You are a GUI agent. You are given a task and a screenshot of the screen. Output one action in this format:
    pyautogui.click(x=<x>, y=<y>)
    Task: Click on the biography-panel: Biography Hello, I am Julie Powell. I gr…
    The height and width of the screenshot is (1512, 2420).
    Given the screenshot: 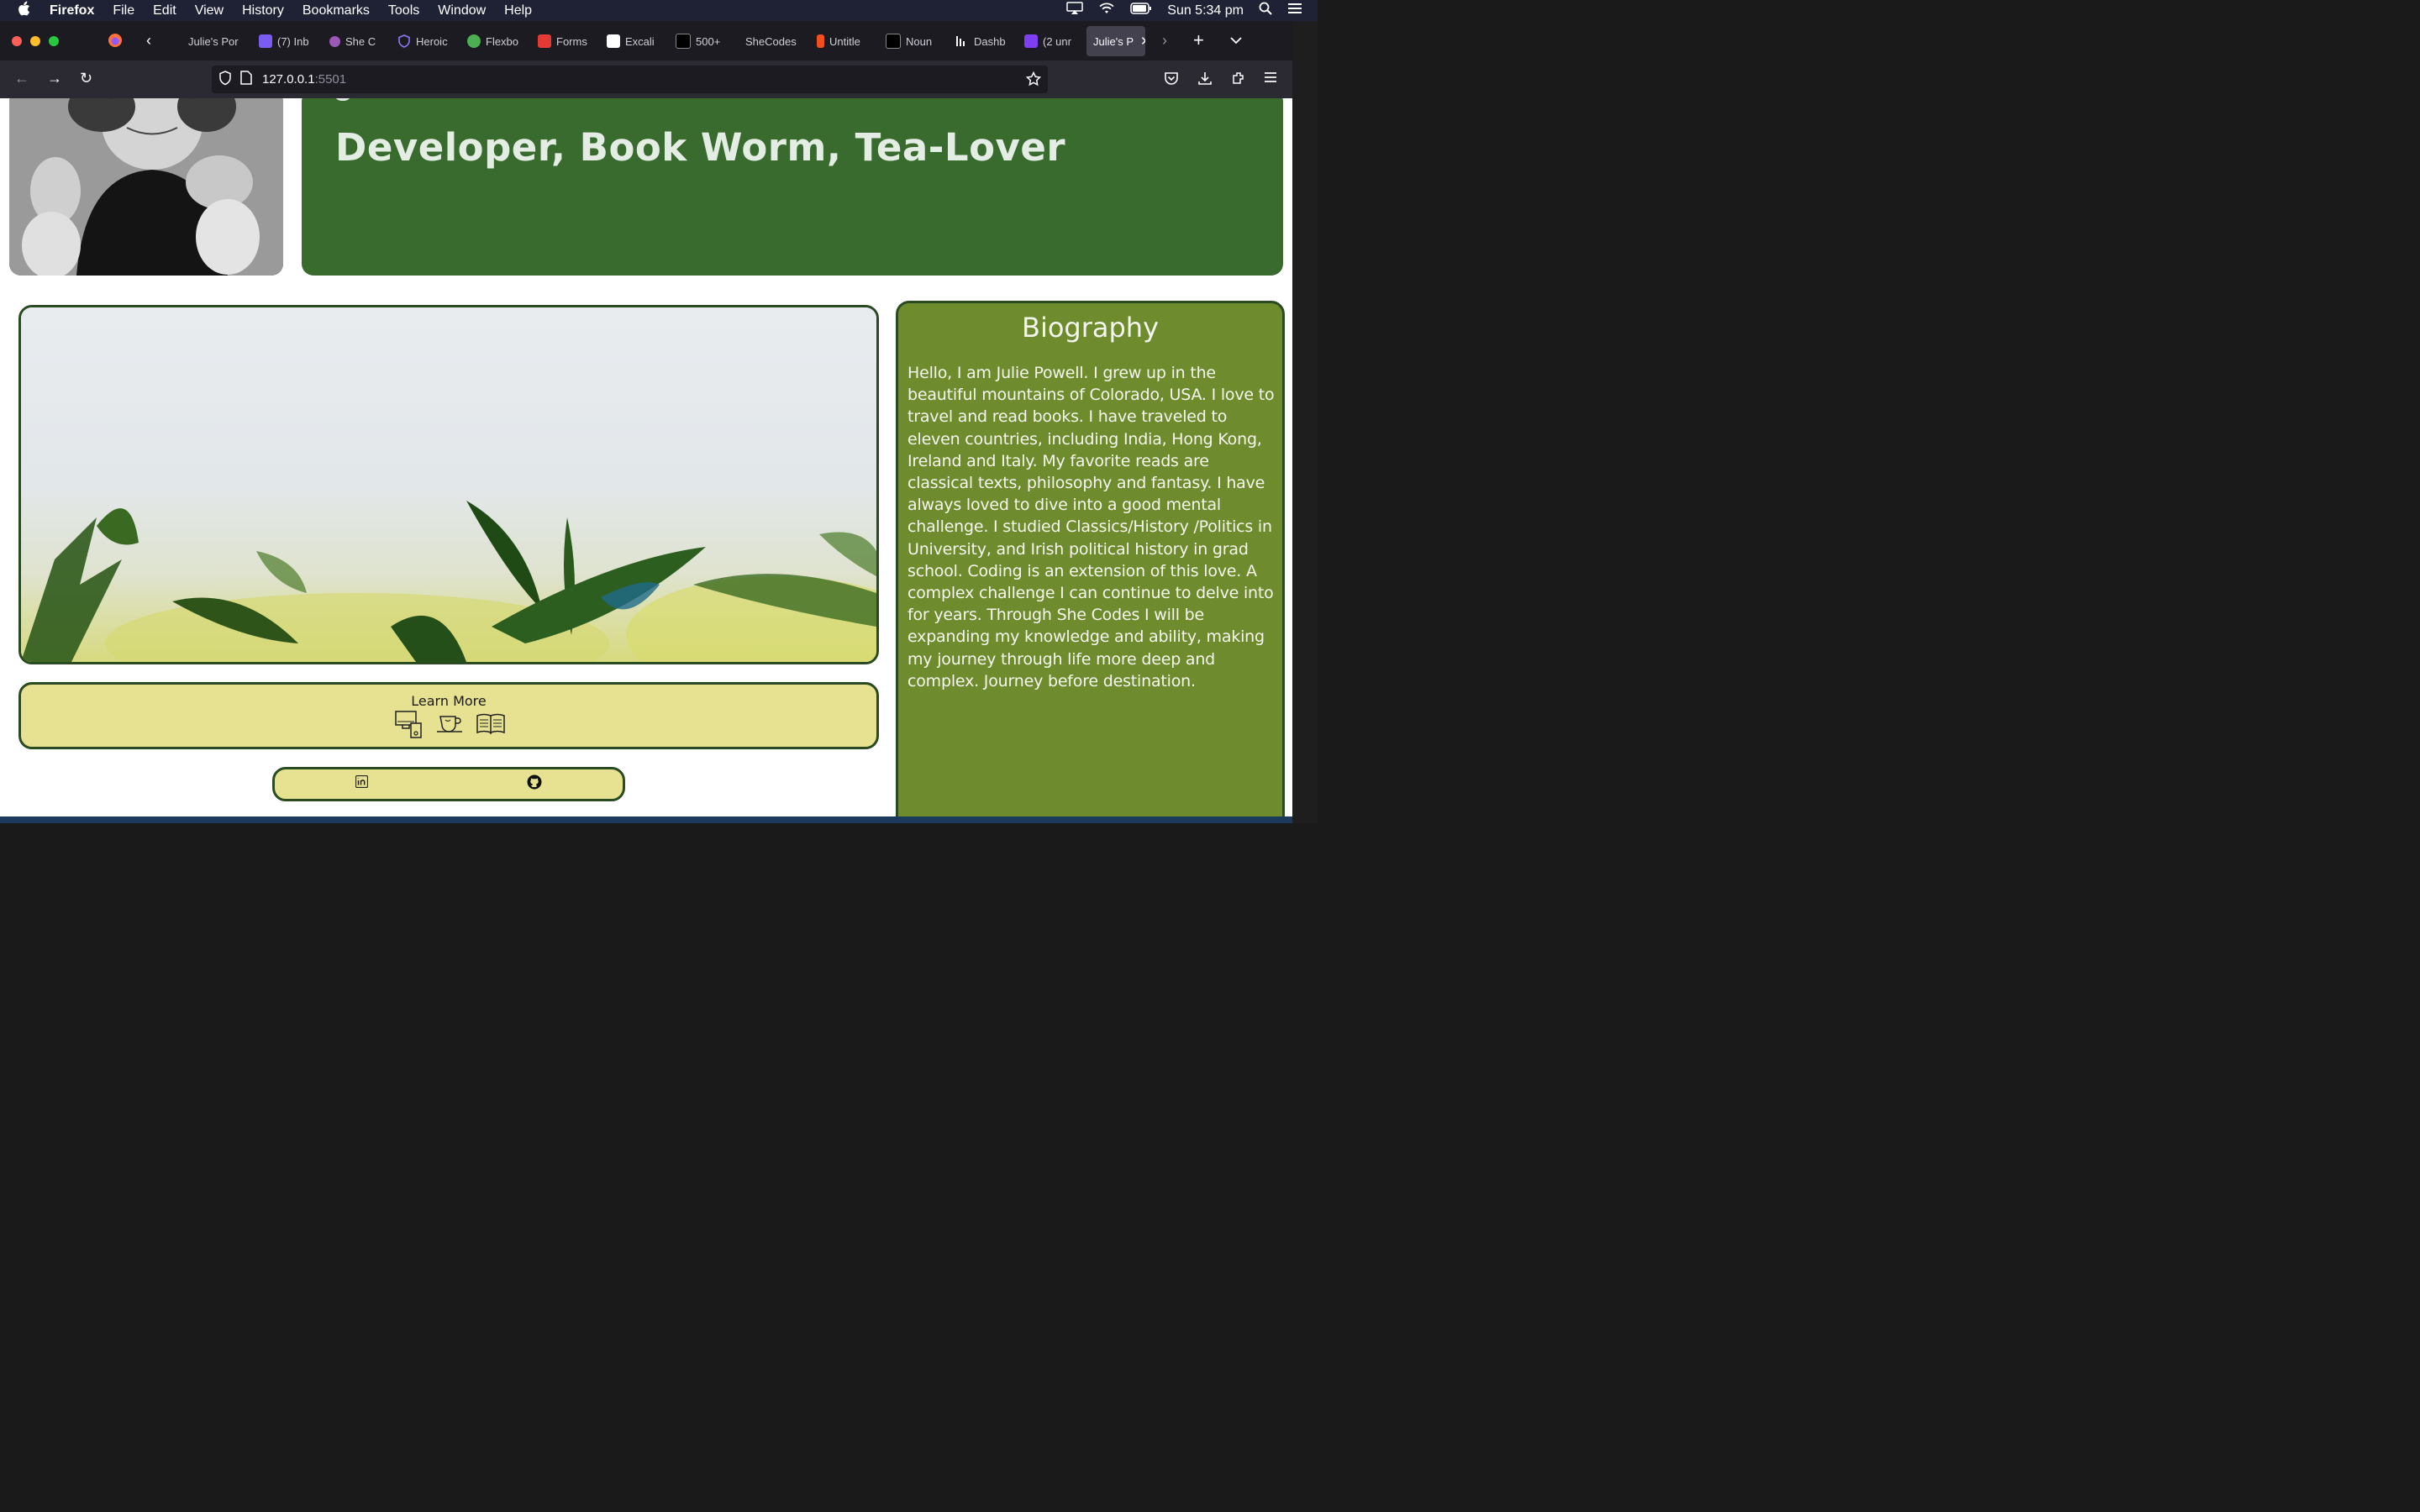 What is the action you would take?
    pyautogui.click(x=1090, y=558)
    